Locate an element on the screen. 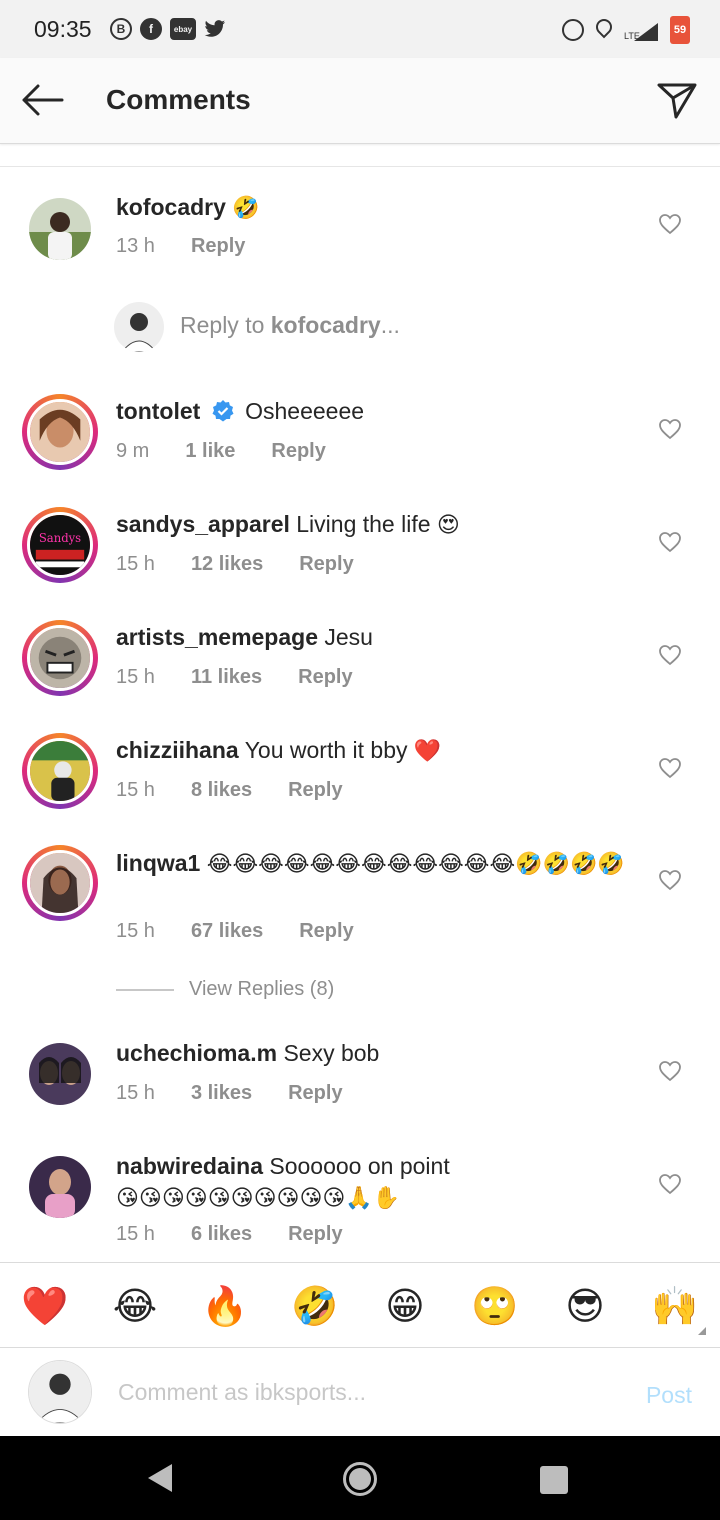 The image size is (720, 1520). top-app-bar: Comments is located at coordinates (360, 101).